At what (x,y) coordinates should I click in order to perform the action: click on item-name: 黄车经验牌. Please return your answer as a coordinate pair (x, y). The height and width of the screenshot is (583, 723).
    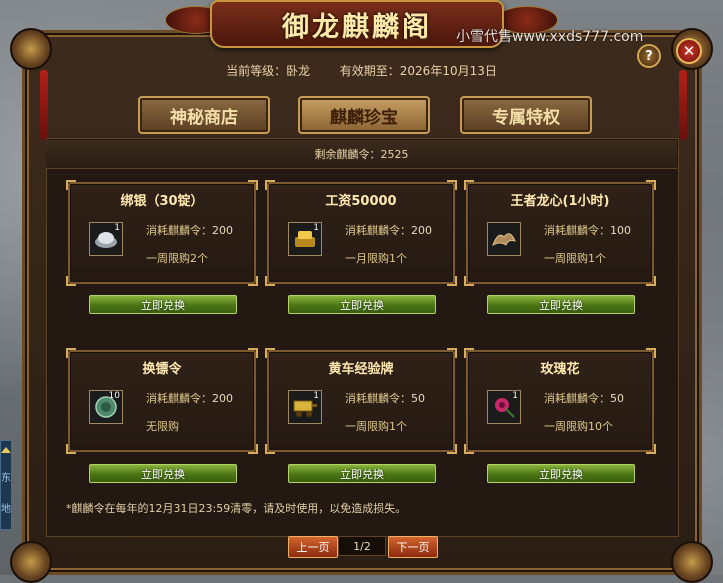
    Looking at the image, I should click on (361, 369).